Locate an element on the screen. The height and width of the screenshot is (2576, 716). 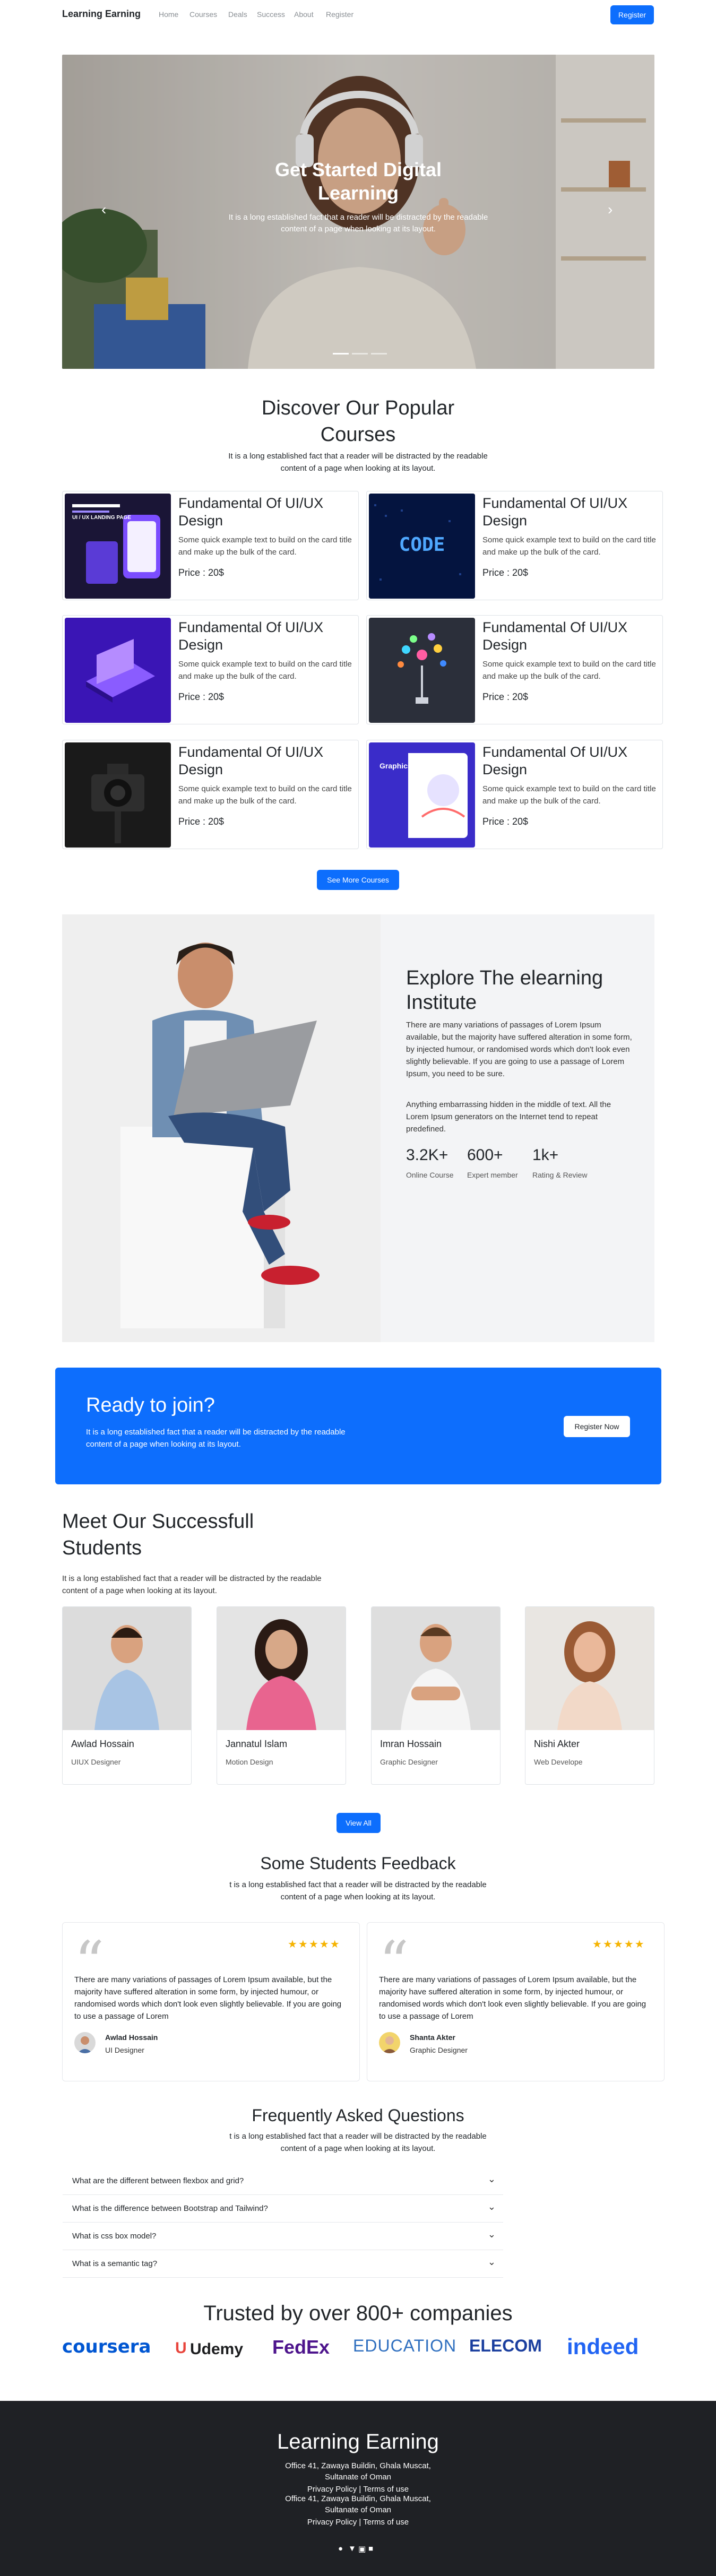
cta-title: Ready to join? is located at coordinates (150, 1405).